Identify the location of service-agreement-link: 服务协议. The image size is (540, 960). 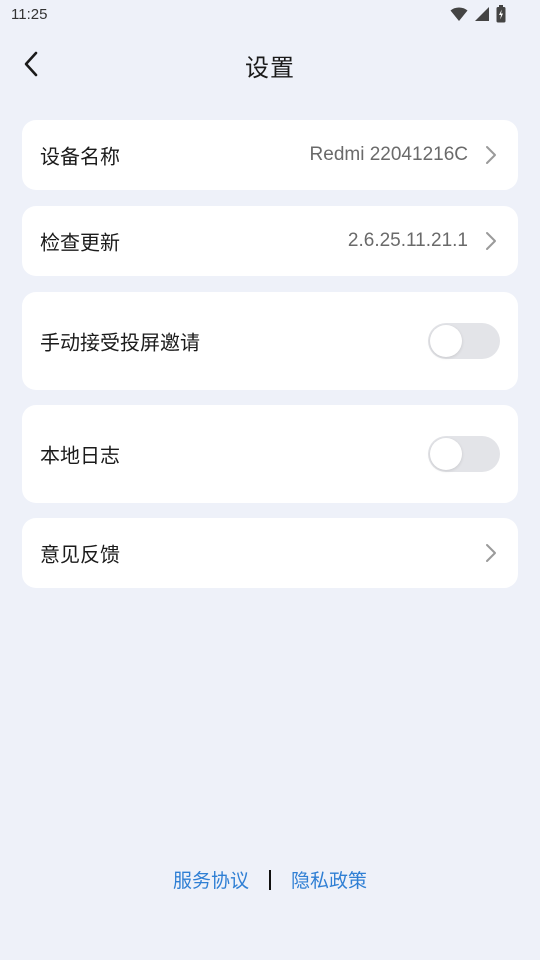
(211, 879).